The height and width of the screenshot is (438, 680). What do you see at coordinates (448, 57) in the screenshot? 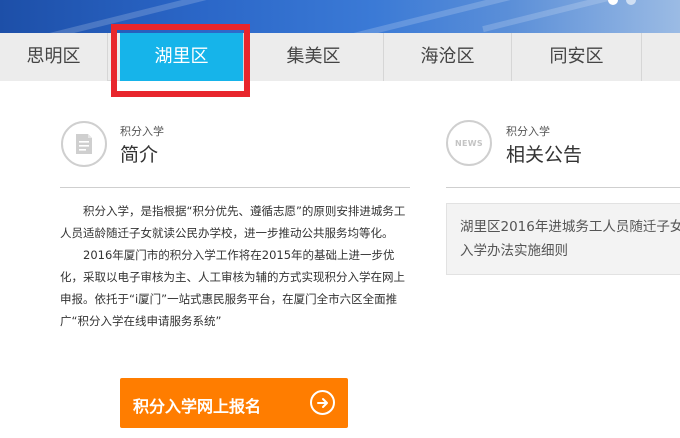
I see `tab-haicang: 海沧区` at bounding box center [448, 57].